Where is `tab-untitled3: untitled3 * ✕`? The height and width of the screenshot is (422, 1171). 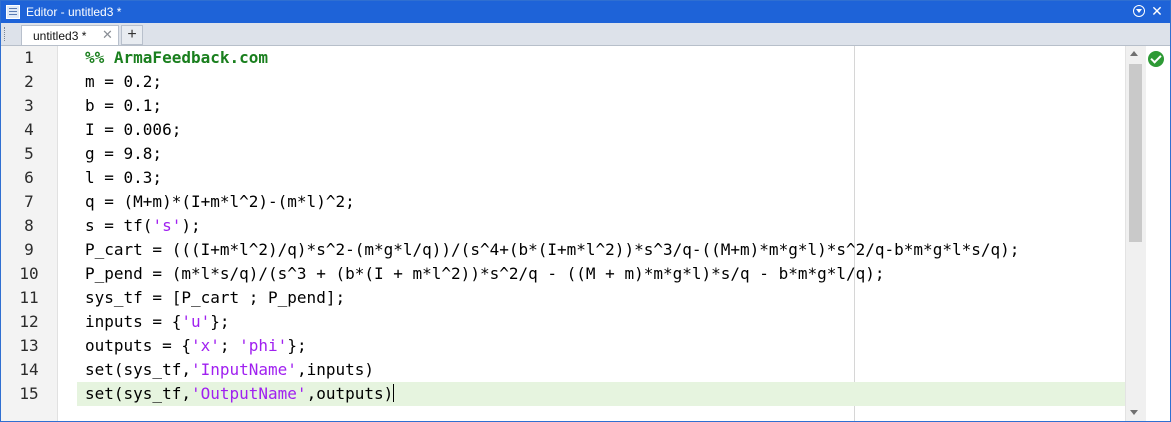 tab-untitled3: untitled3 * ✕ is located at coordinates (70, 35).